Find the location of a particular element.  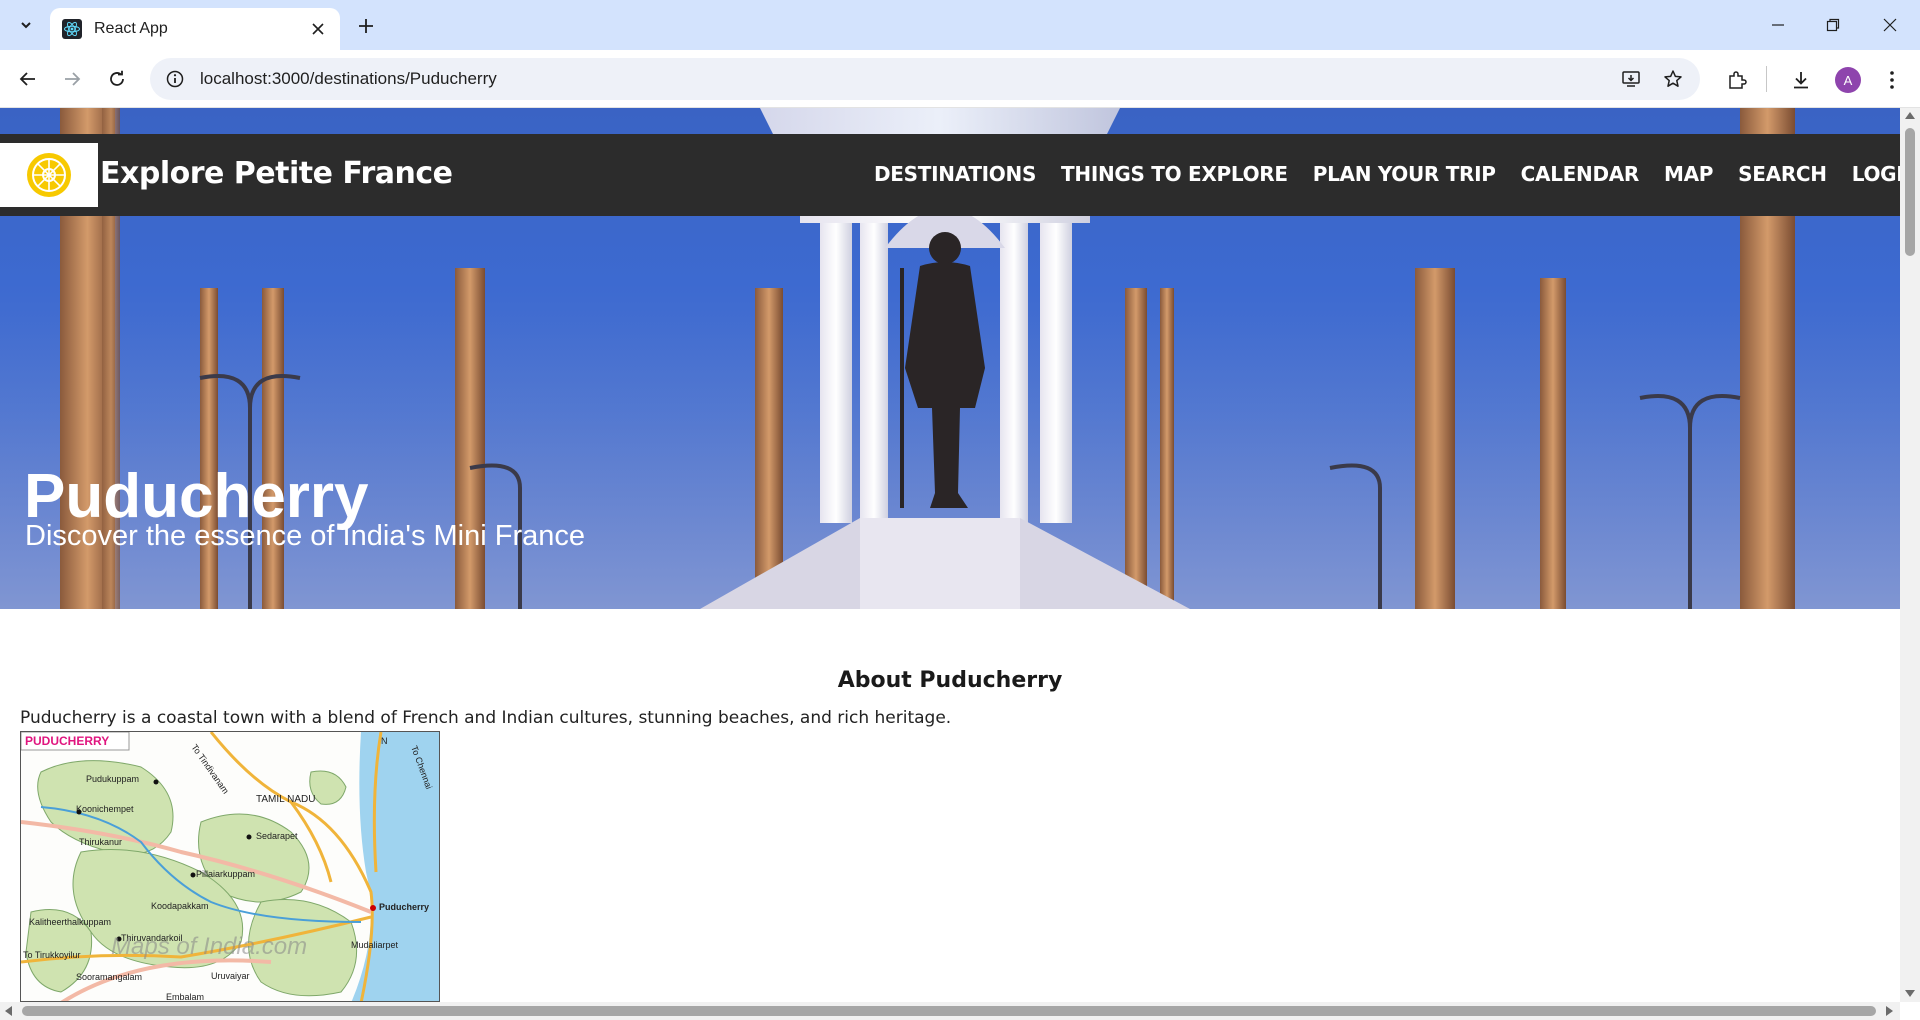

nav-login-signup: LOGIN/SIGN UP is located at coordinates (1876, 174).